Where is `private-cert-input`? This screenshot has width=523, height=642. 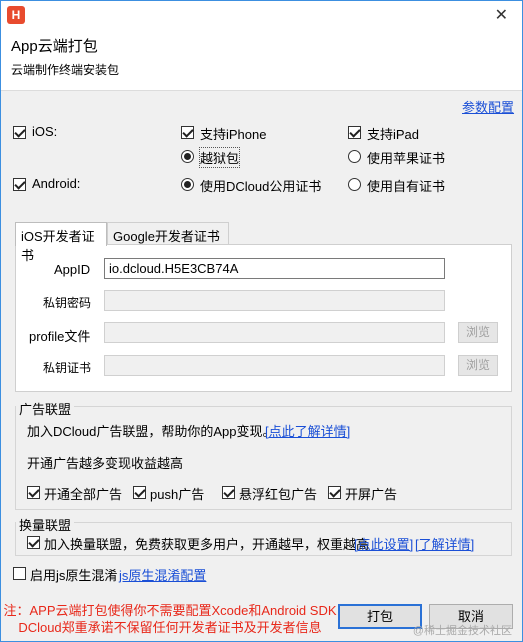
private-cert-input is located at coordinates (274, 365).